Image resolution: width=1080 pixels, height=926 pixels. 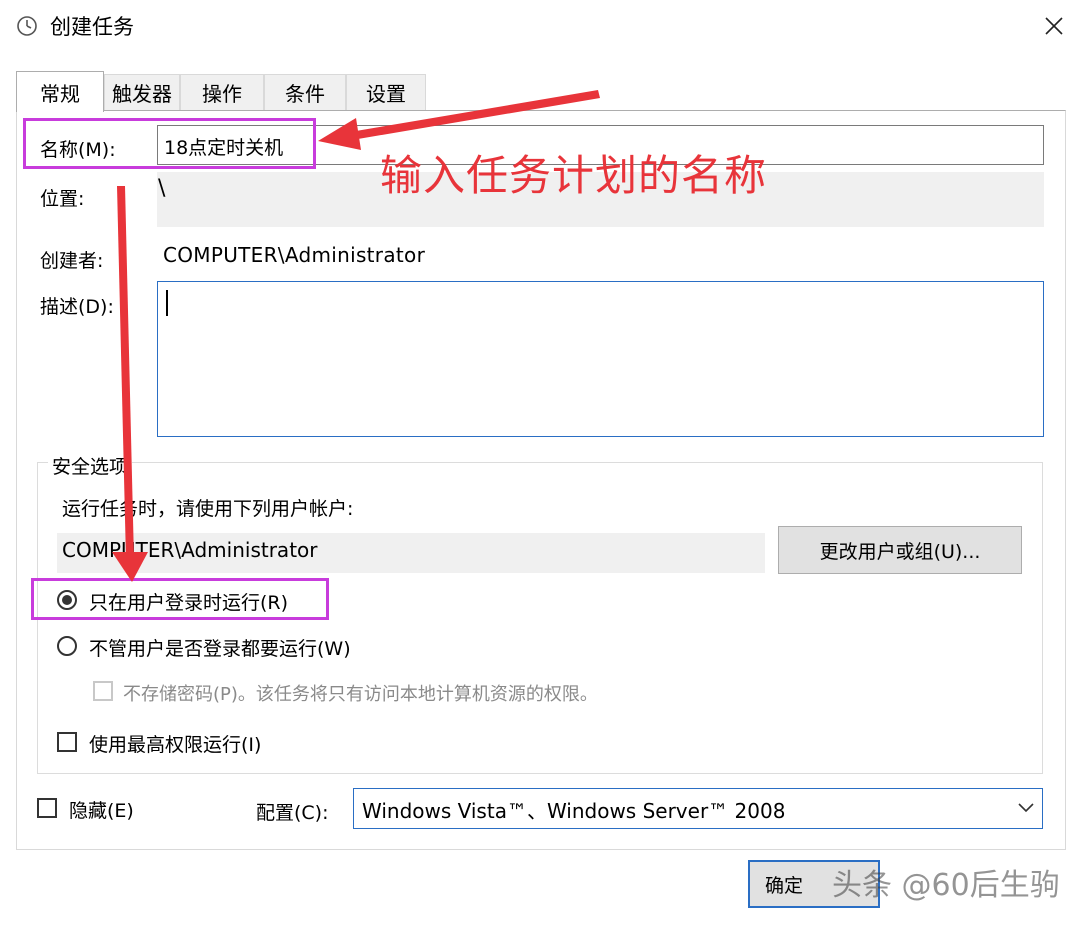 What do you see at coordinates (339, 134) in the screenshot?
I see `arrow-head-left-icon` at bounding box center [339, 134].